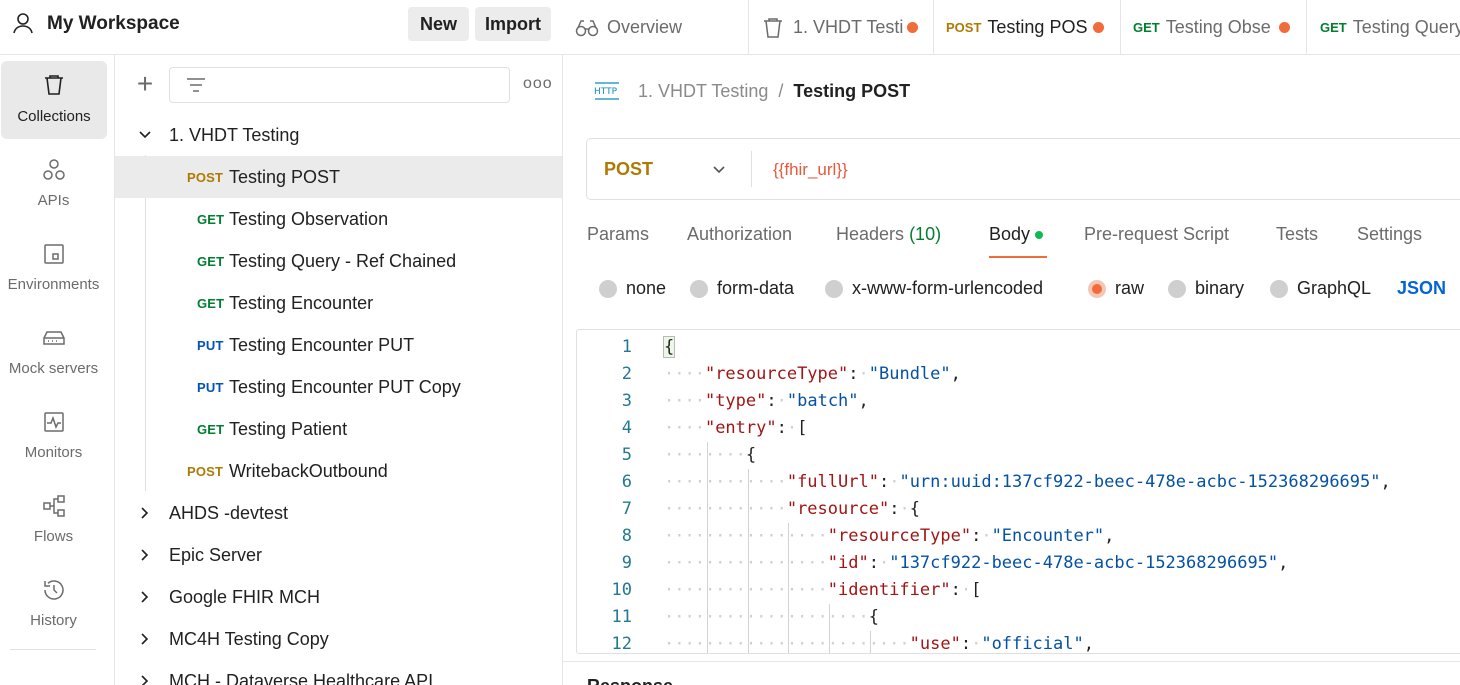  Describe the element at coordinates (338, 555) in the screenshot. I see `collection-epic-server: Epic Server` at that location.